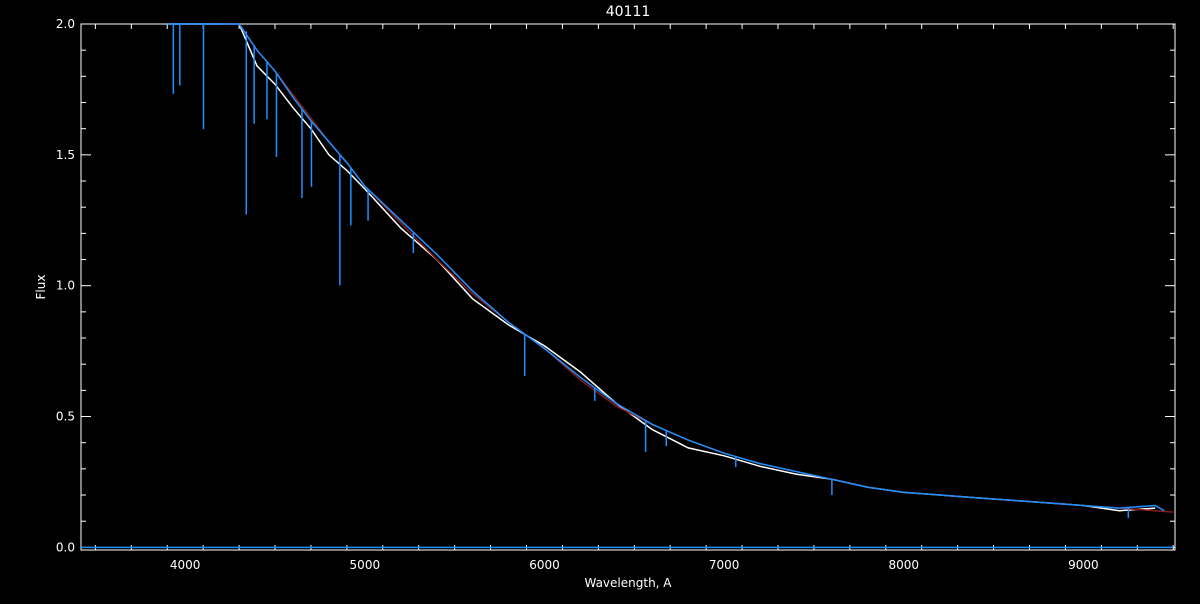  I want to click on x-tick-label: 8000, so click(903, 565).